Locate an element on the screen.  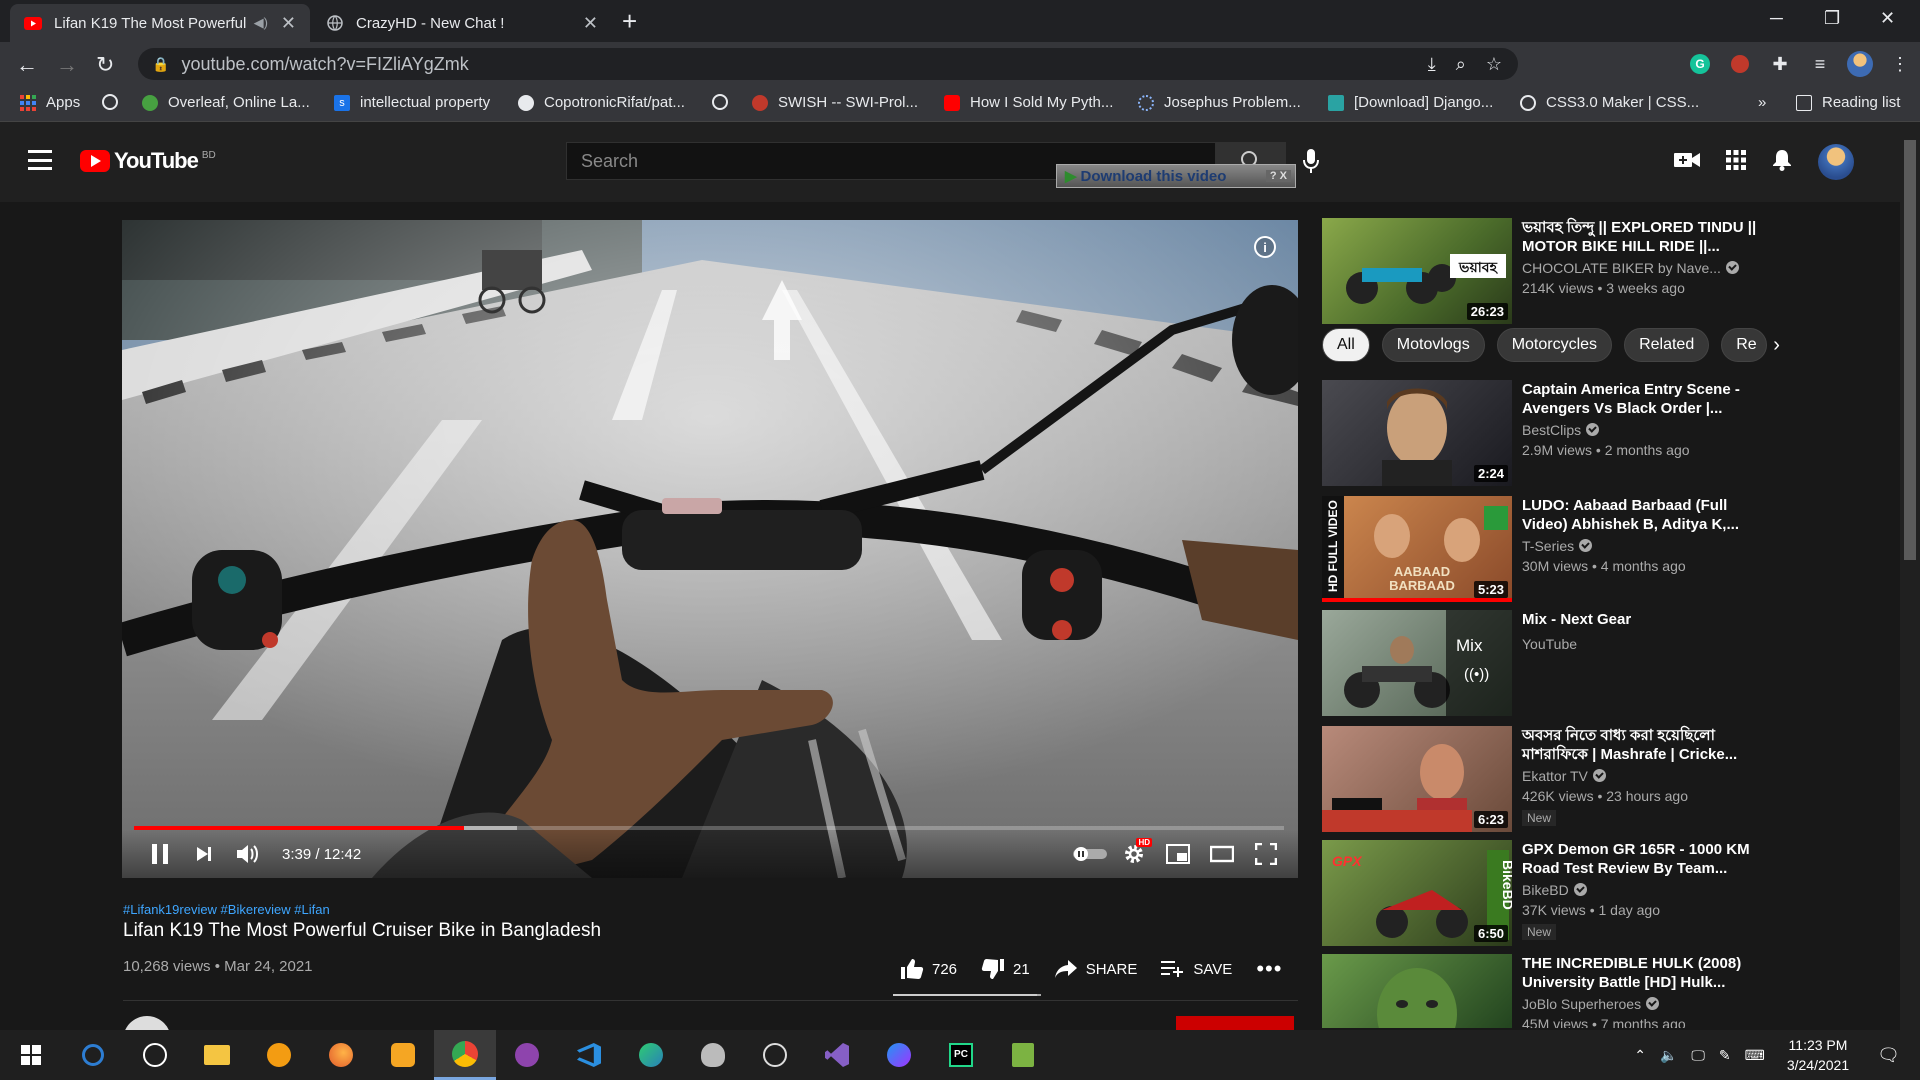
chip-truncated: Re is located at coordinates (1744, 345).